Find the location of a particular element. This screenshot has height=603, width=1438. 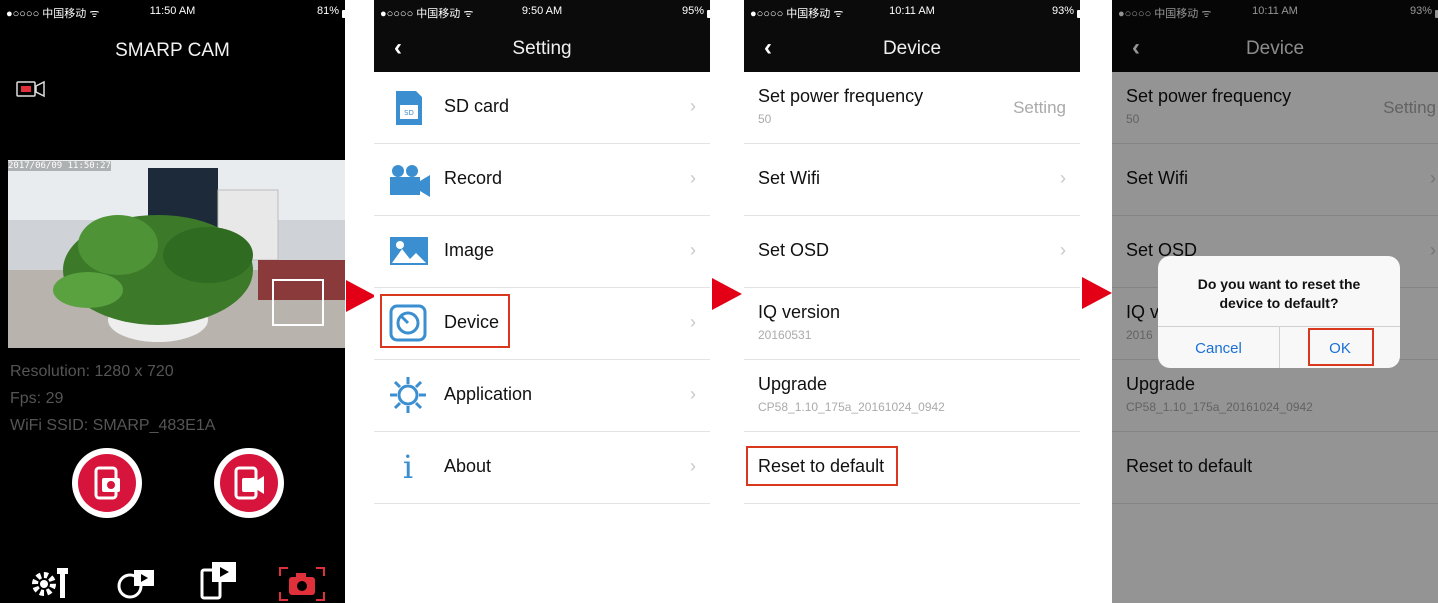

row-label: Upgrade is located at coordinates (793, 384).